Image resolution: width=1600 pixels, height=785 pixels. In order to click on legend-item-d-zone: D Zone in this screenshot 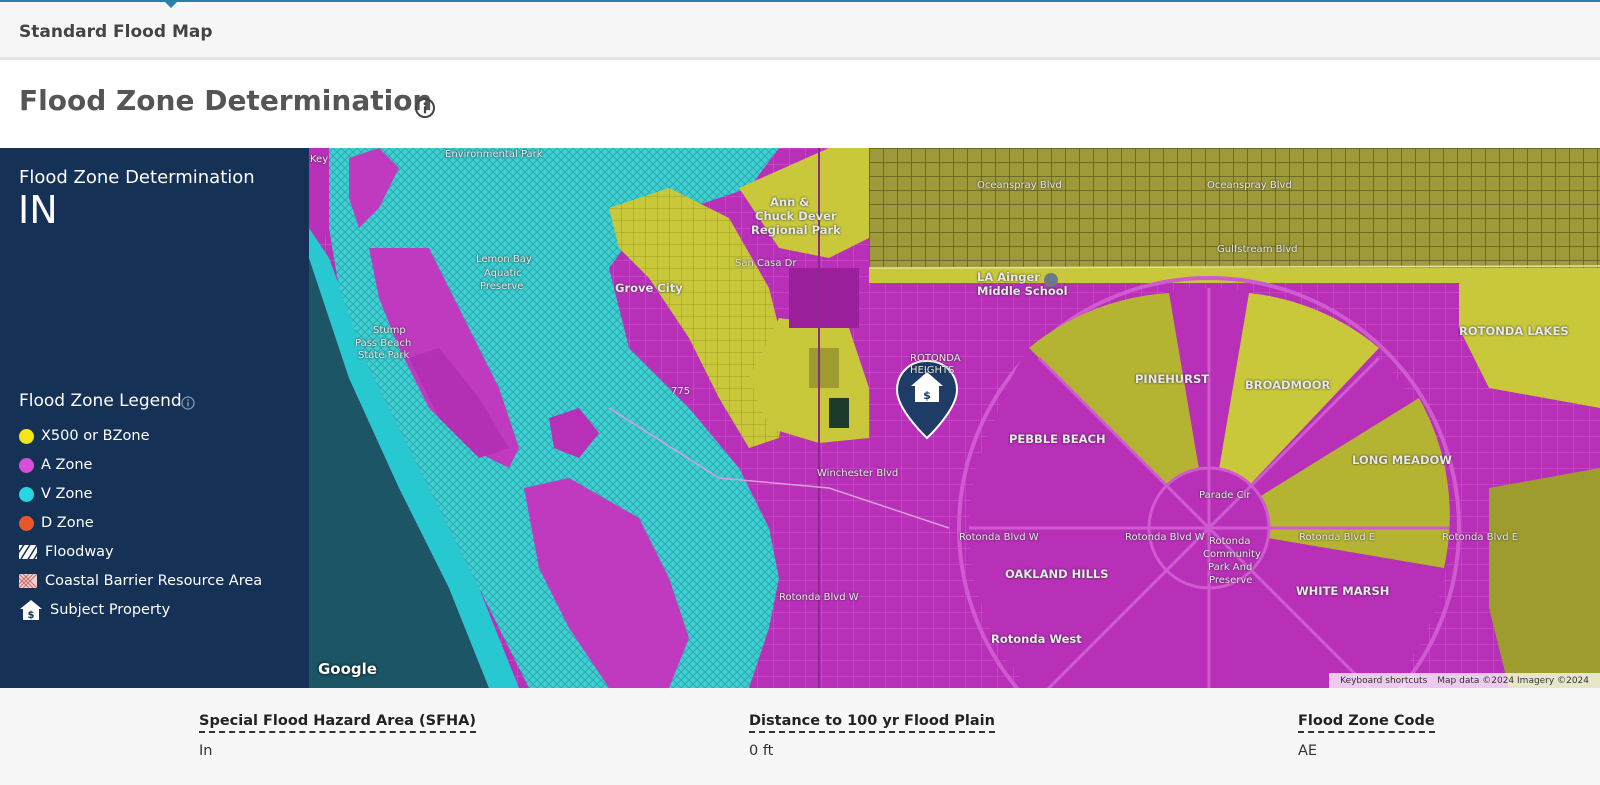, I will do `click(56, 523)`.